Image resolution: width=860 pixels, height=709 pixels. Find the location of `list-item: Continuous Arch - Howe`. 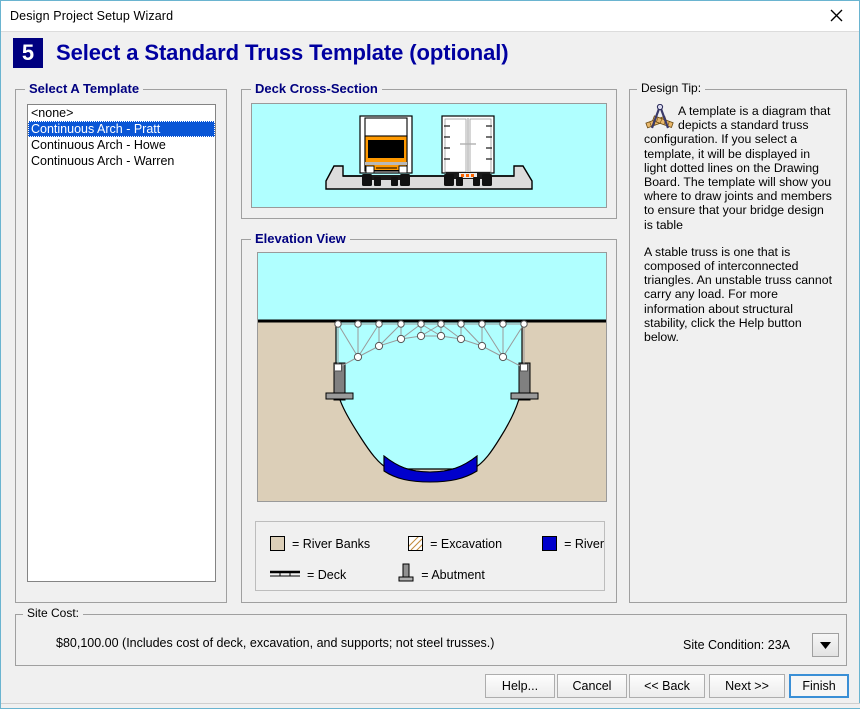

list-item: Continuous Arch - Howe is located at coordinates (121, 145).